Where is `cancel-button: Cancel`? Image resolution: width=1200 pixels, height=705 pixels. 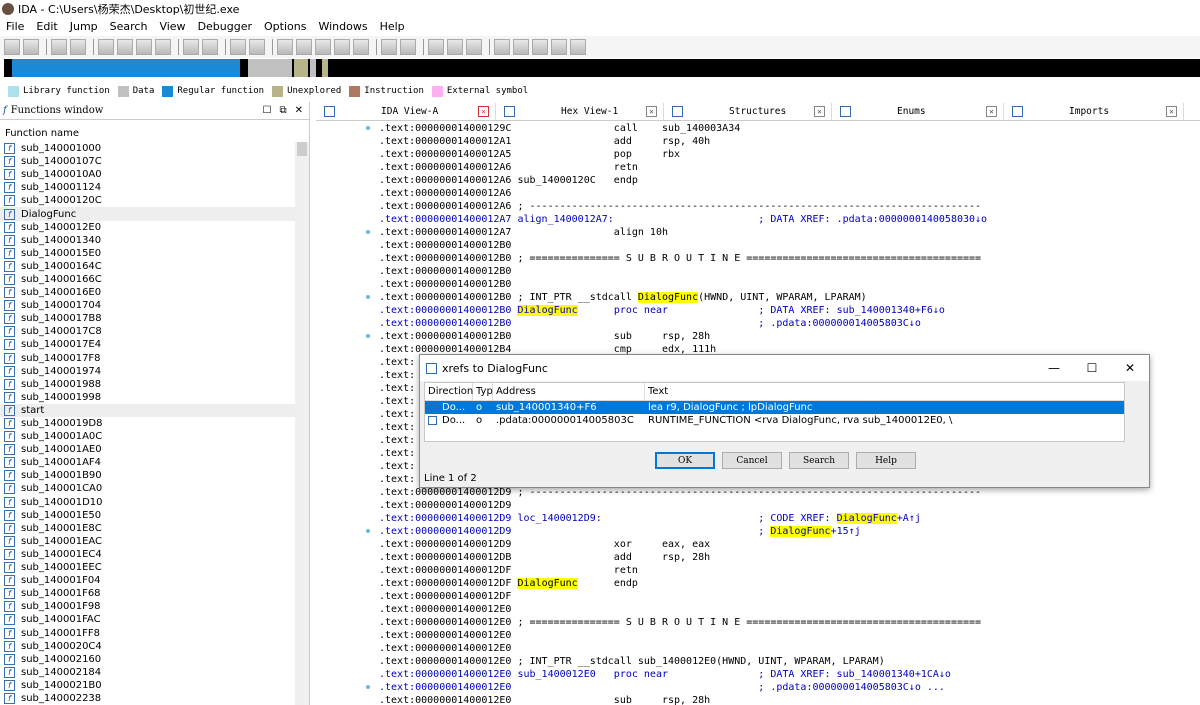 cancel-button: Cancel is located at coordinates (752, 460).